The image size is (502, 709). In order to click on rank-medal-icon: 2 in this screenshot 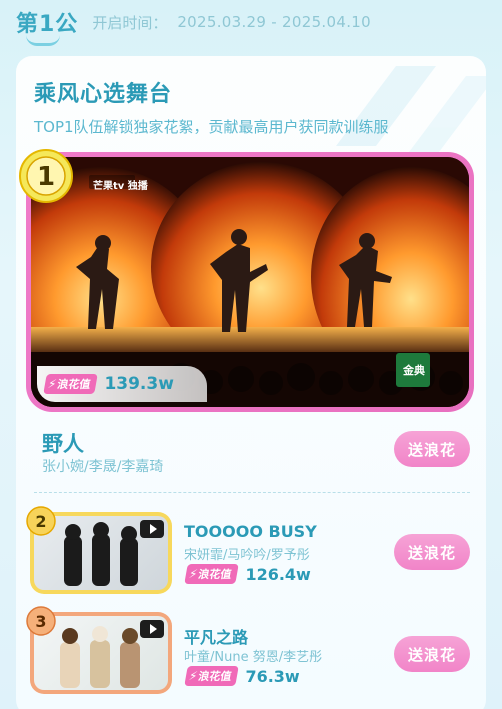, I will do `click(41, 521)`.